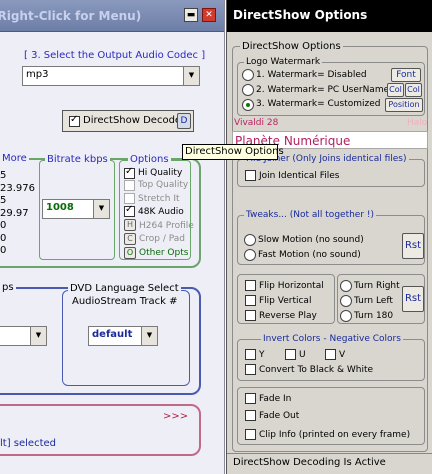  I want to click on fps-list: 5 23.976 5 29.97 0 0 0, so click(17, 214).